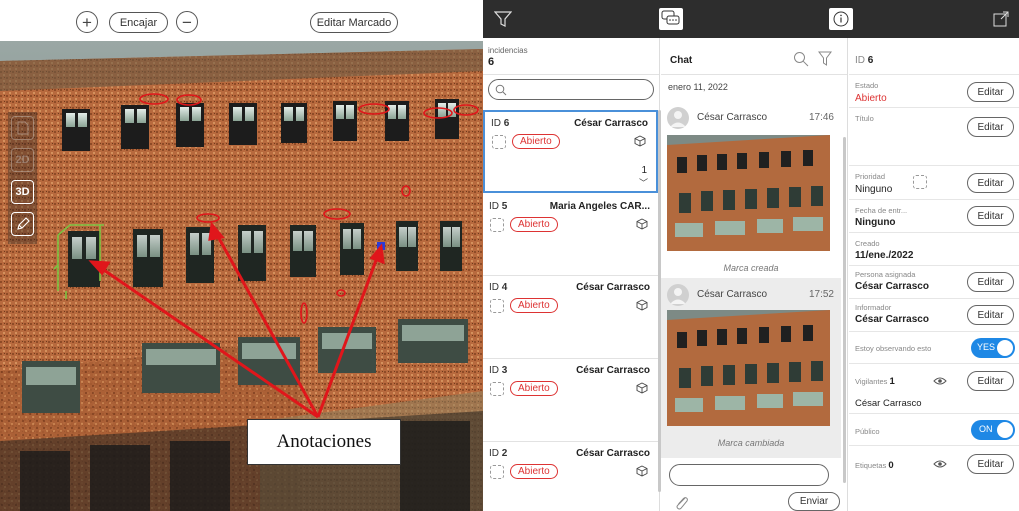 This screenshot has height=511, width=1019. Describe the element at coordinates (990, 282) in the screenshot. I see `edit-assignee-button: Editar` at that location.